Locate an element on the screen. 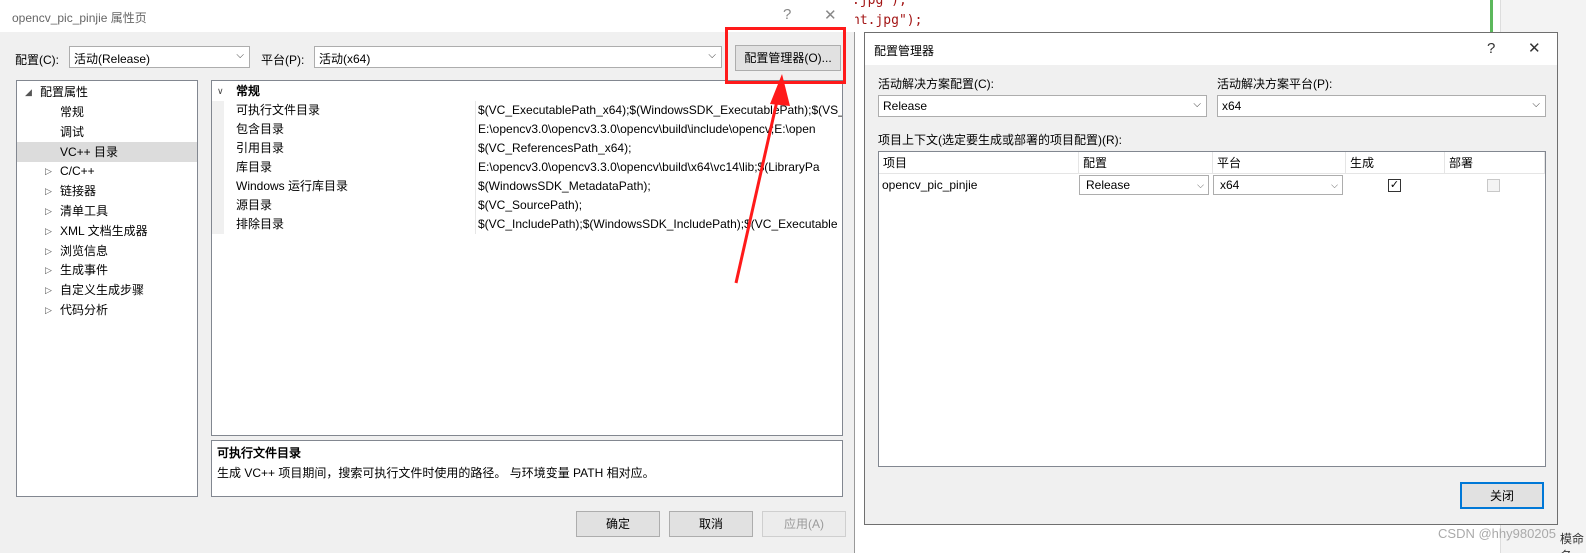 The height and width of the screenshot is (553, 1586). config-label: 配置(C): is located at coordinates (37, 60).